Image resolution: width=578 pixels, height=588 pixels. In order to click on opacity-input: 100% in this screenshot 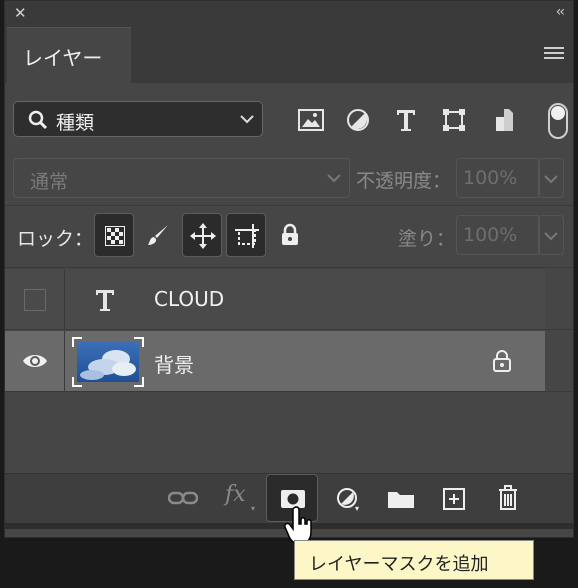, I will do `click(498, 178)`.